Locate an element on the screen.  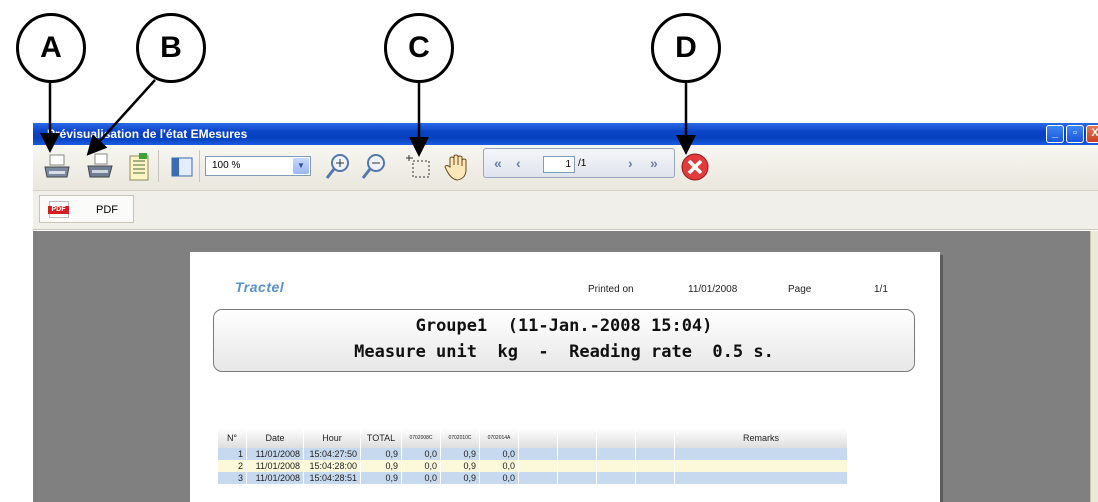
table-cell: 15:04:27:50 is located at coordinates (332, 454).